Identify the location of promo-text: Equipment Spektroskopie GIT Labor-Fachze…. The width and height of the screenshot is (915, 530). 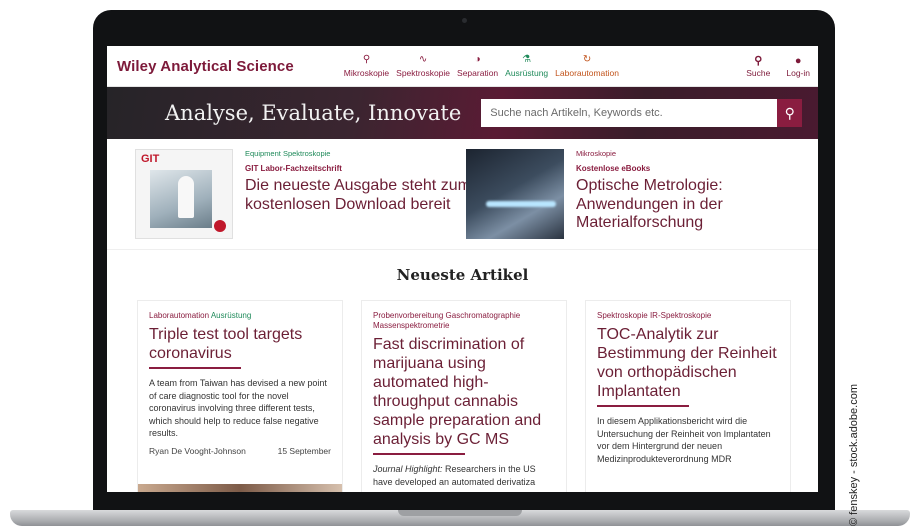
(354, 199).